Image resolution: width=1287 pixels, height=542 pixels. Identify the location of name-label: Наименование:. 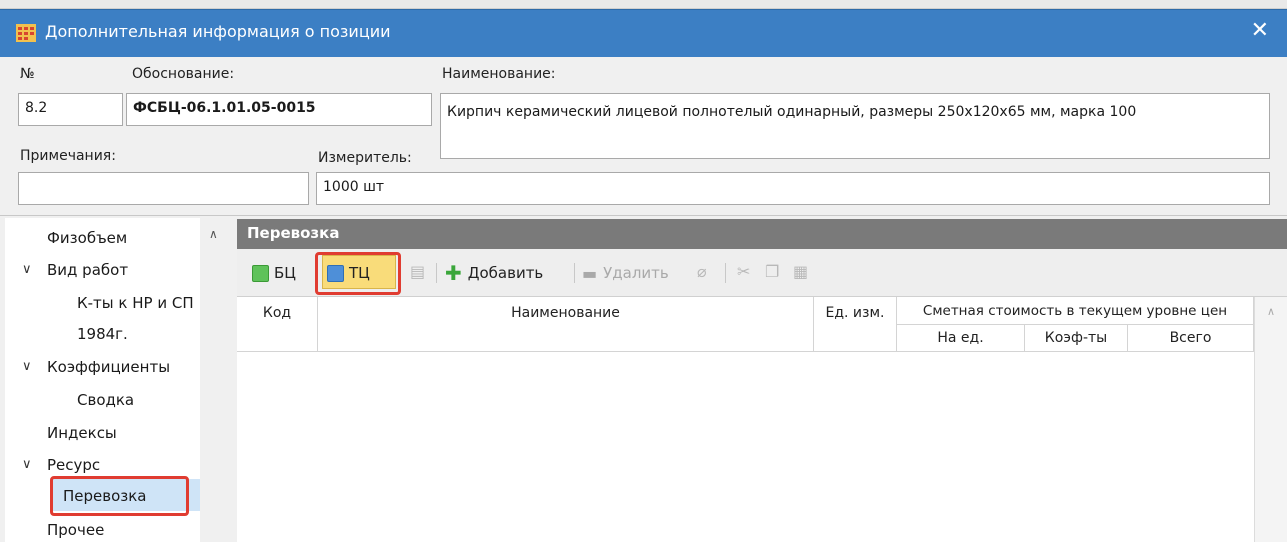
(499, 74).